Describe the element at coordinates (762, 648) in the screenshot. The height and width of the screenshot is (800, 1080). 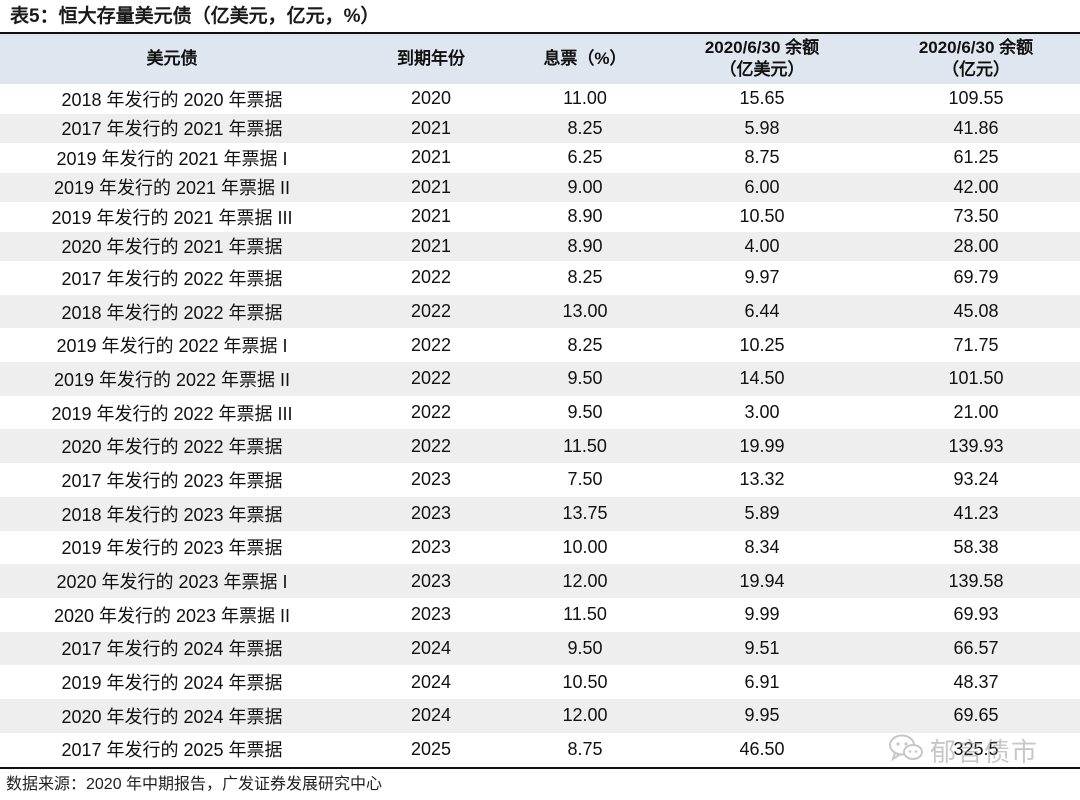
I see `balance-usd-cell: 9.51` at that location.